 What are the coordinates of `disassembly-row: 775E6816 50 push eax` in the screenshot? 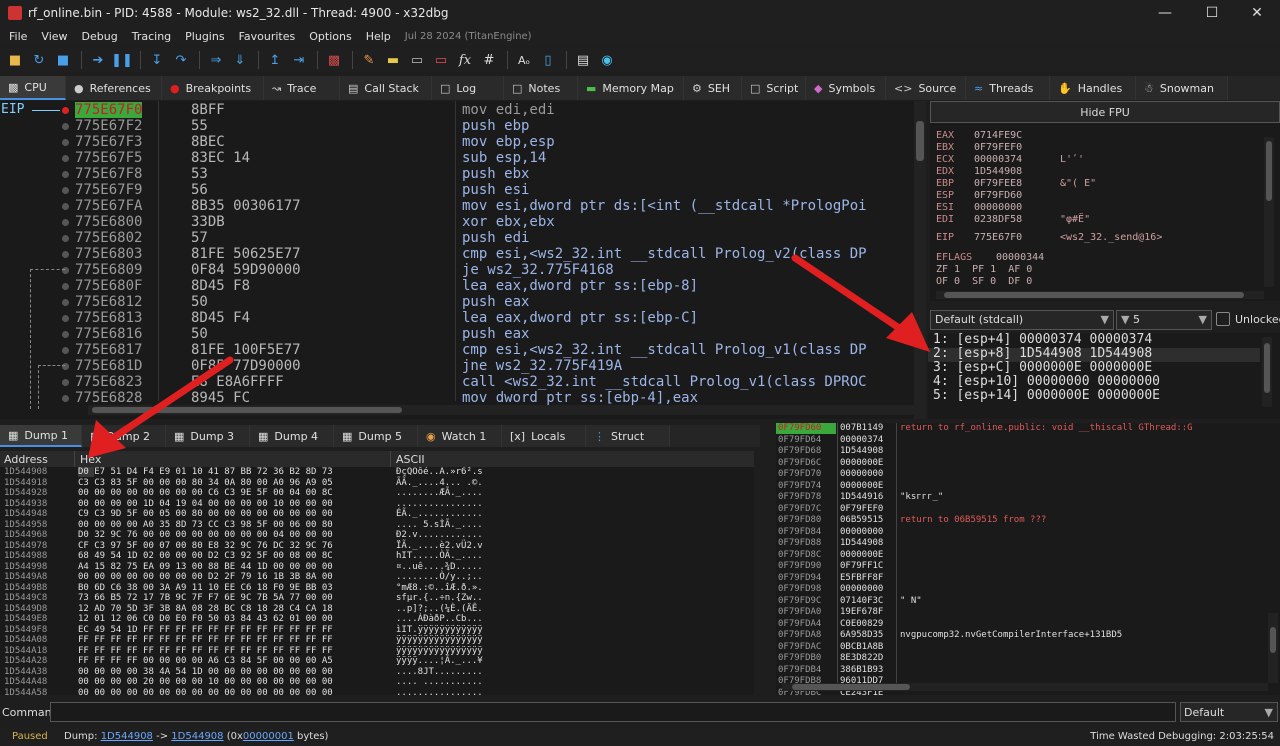 It's located at (456, 334).